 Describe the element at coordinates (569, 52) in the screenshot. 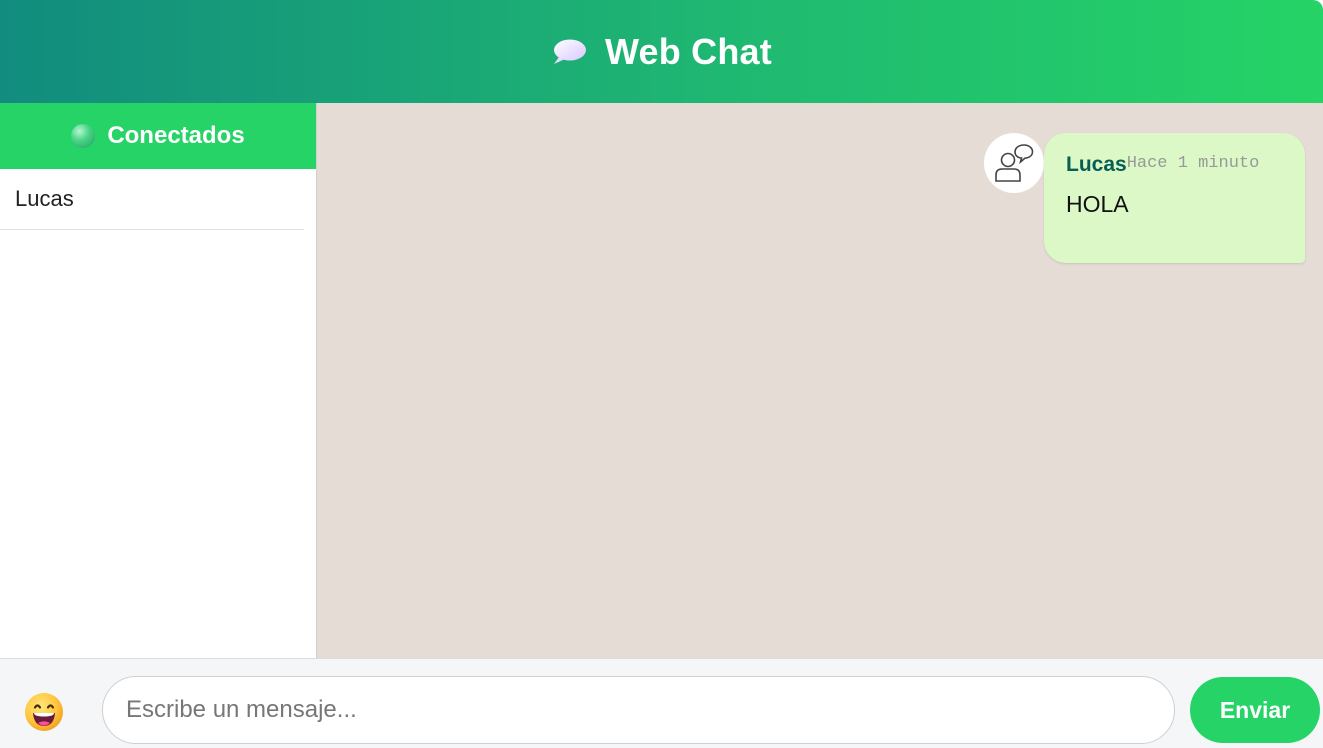

I see `speech-balloon-icon` at that location.